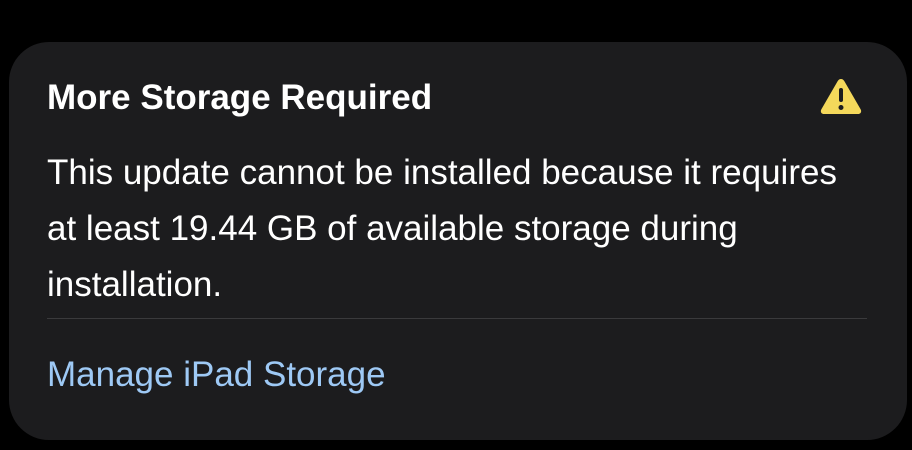 The image size is (912, 450). Describe the element at coordinates (841, 96) in the screenshot. I see `warning-triangle-icon` at that location.